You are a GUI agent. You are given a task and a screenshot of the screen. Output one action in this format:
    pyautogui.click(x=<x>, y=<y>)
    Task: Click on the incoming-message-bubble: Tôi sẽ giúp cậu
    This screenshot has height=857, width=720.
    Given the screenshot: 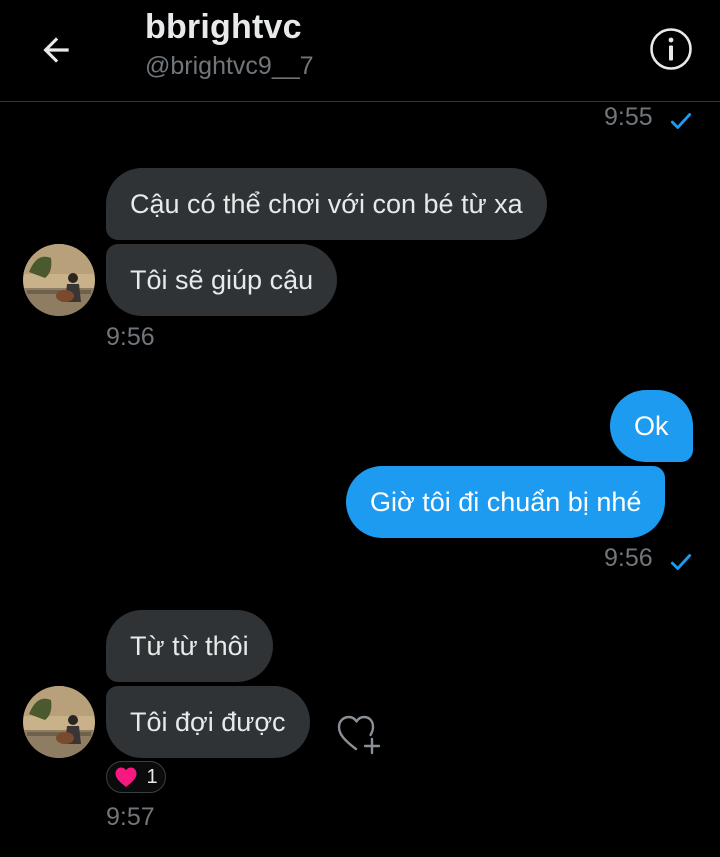 What is the action you would take?
    pyautogui.click(x=222, y=280)
    